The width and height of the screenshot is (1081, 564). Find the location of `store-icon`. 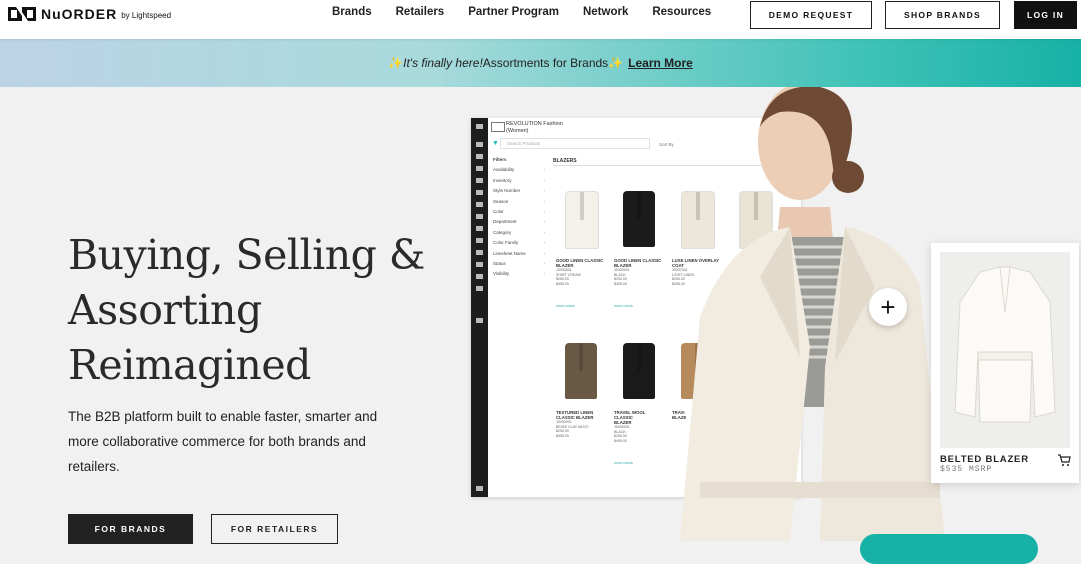

store-icon is located at coordinates (498, 127).